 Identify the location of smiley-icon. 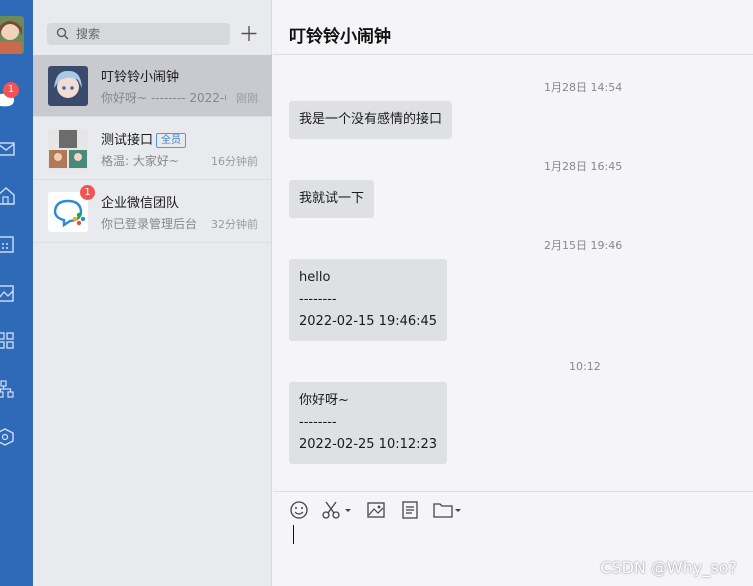
(299, 510).